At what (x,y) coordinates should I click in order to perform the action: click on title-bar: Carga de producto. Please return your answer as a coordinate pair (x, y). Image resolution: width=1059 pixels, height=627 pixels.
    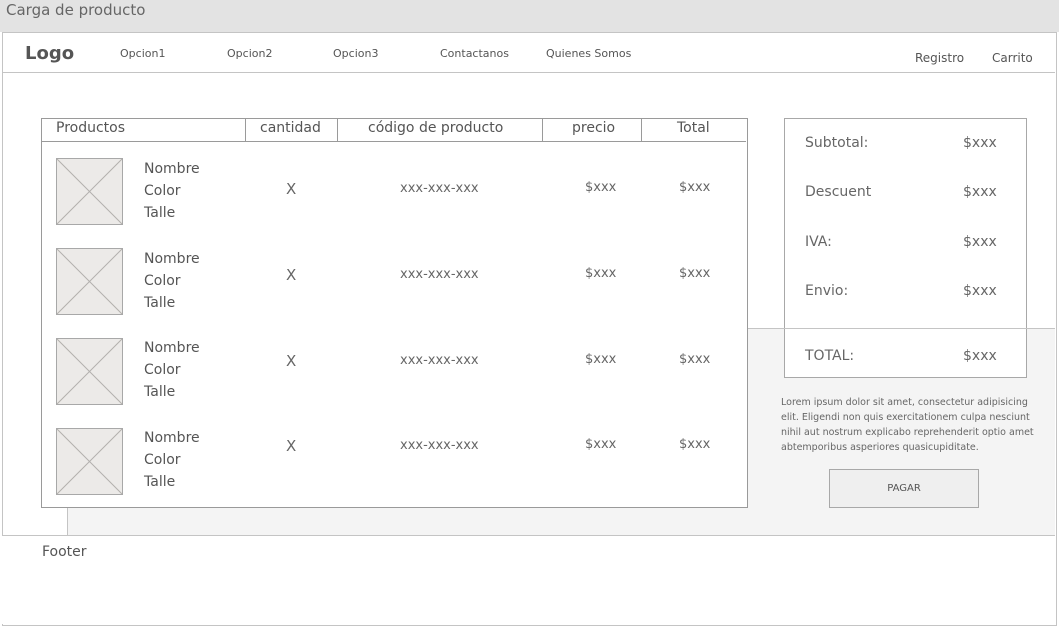
    Looking at the image, I should click on (529, 16).